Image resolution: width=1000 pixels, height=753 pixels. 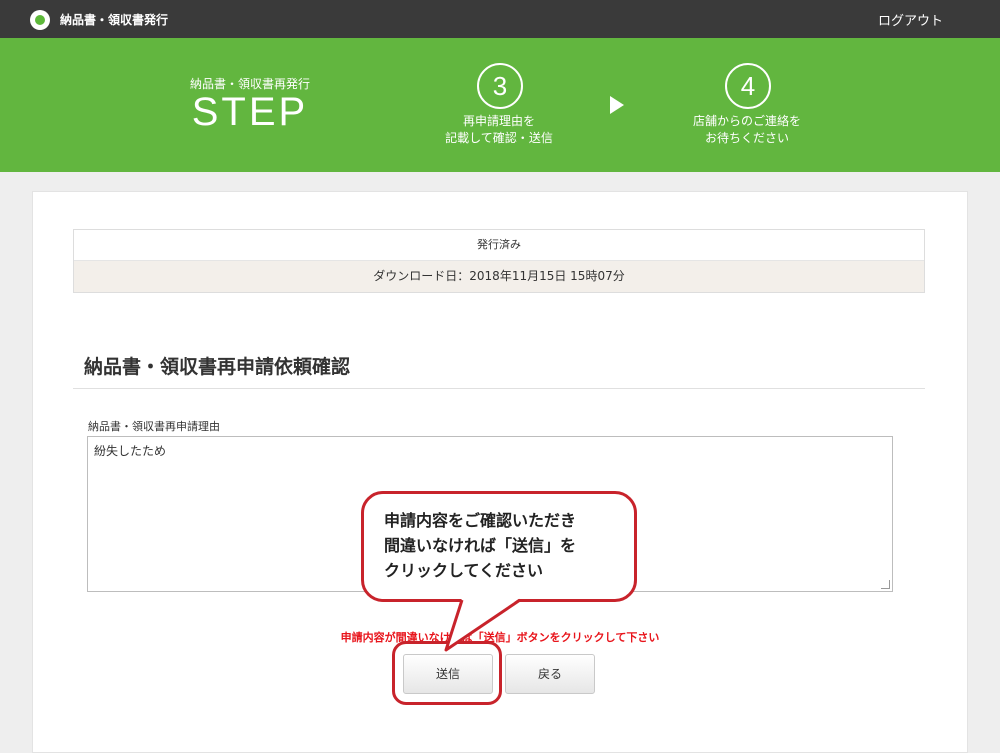 What do you see at coordinates (499, 130) in the screenshot?
I see `step-3-description: 再申請理由を 記載して確認・送信` at bounding box center [499, 130].